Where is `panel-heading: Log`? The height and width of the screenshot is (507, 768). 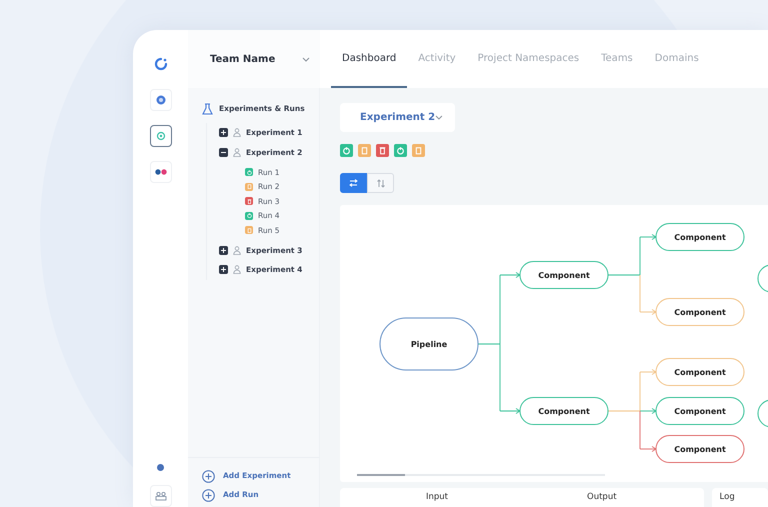 panel-heading: Log is located at coordinates (727, 497).